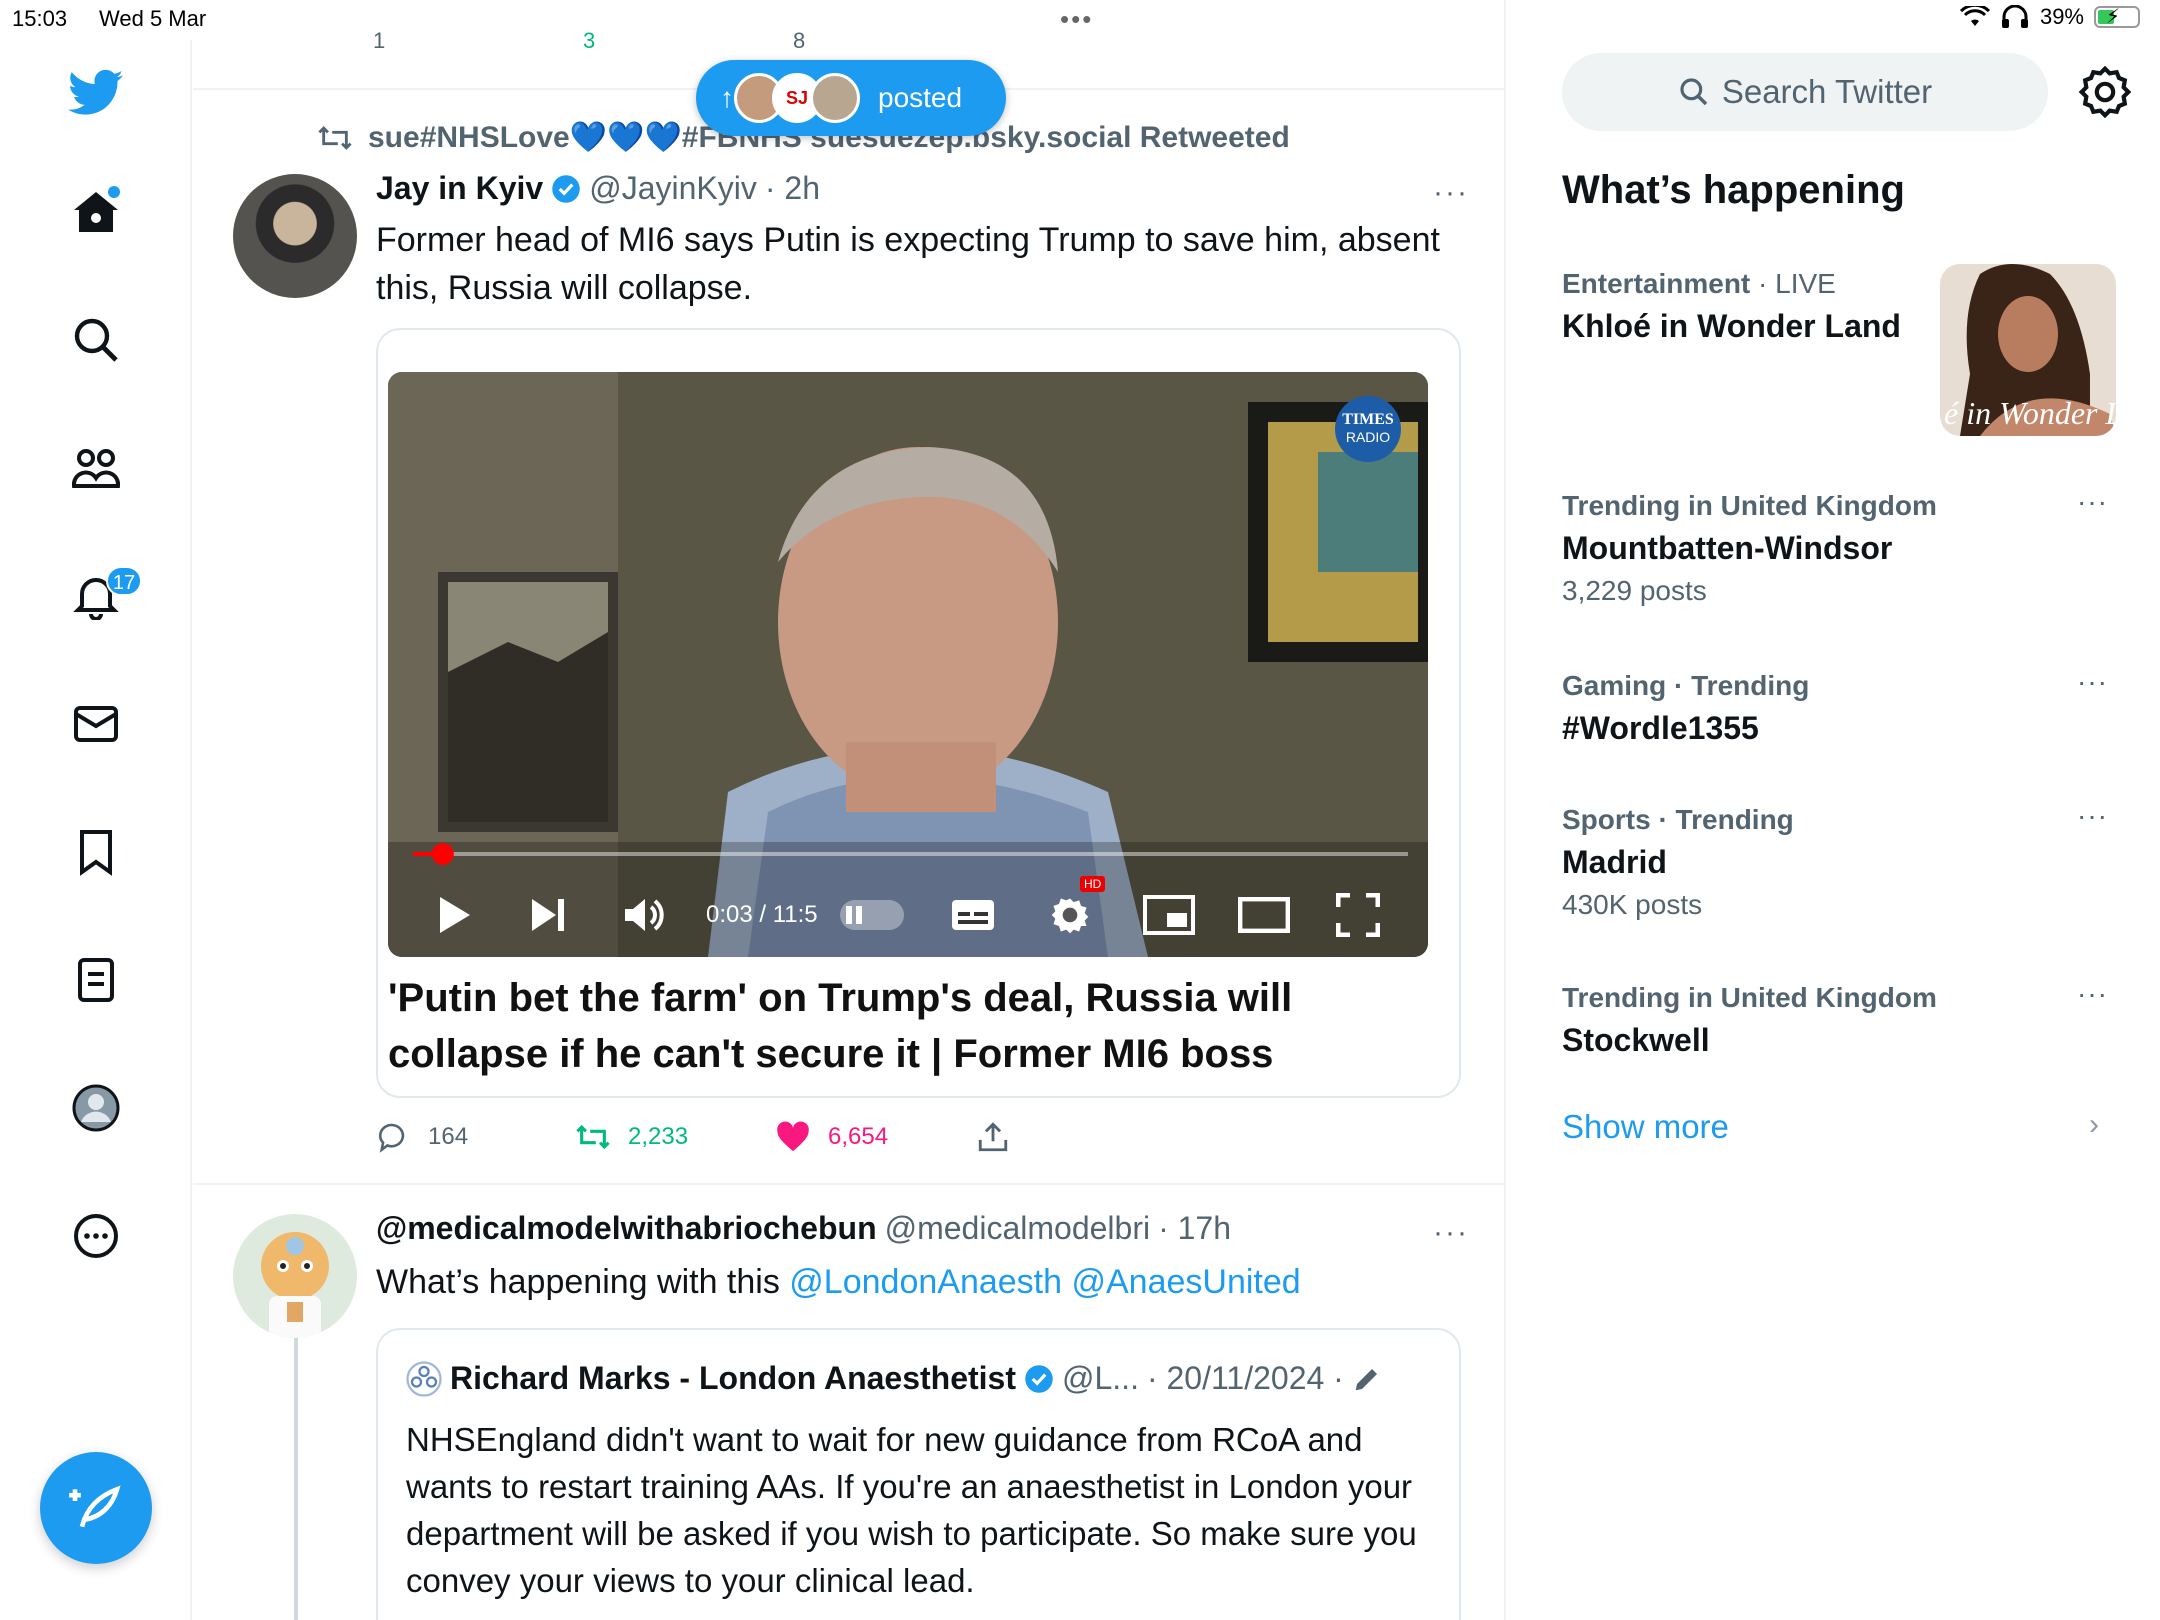 This screenshot has width=2160, height=1620. Describe the element at coordinates (422, 1137) in the screenshot. I see `reply-button: 164` at that location.